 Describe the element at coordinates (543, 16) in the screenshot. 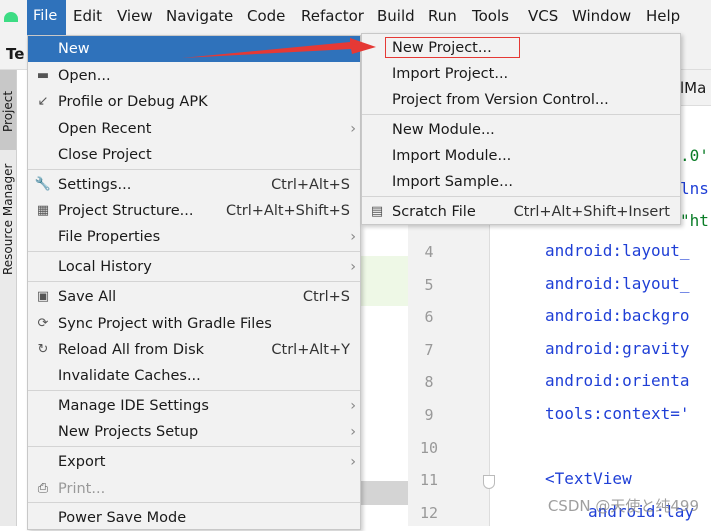

I see `menu-vcs: VCS` at that location.